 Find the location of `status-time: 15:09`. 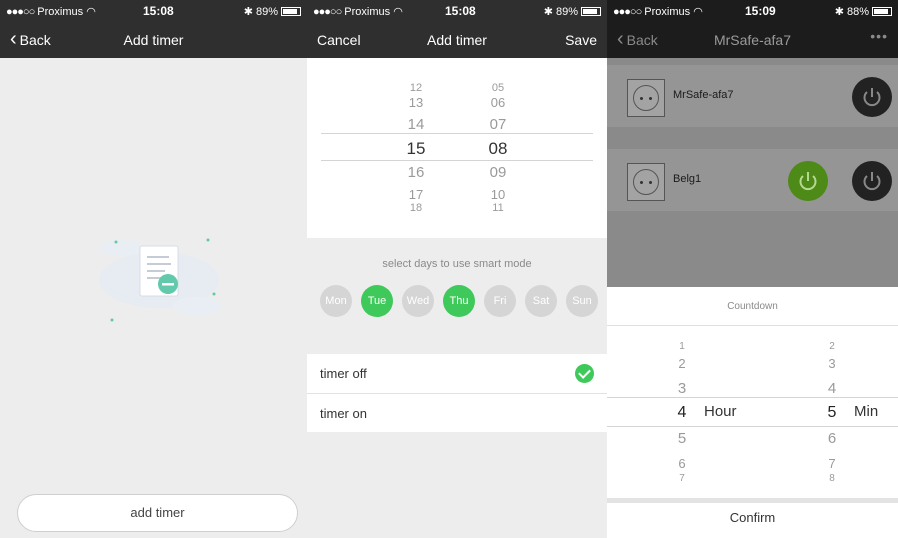

status-time: 15:09 is located at coordinates (760, 11).